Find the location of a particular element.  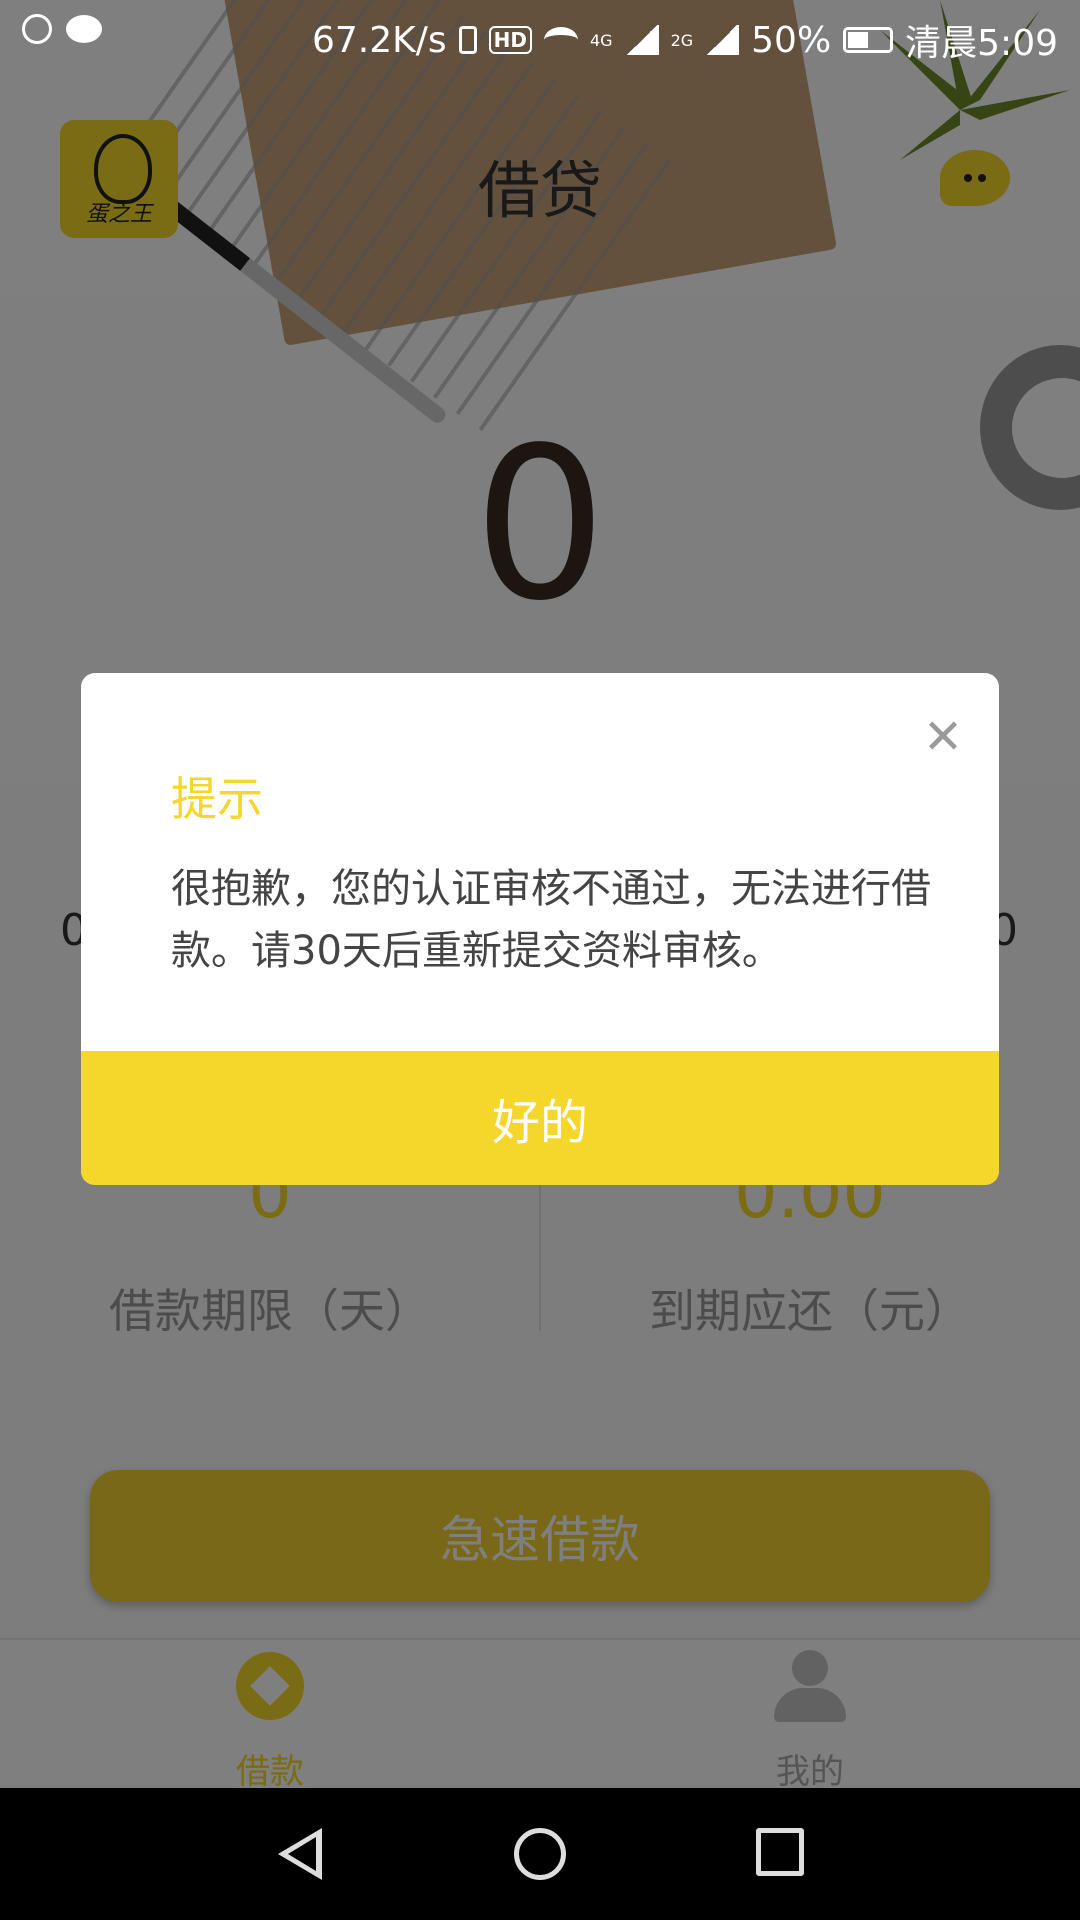

battery-percent: 50% is located at coordinates (791, 40).